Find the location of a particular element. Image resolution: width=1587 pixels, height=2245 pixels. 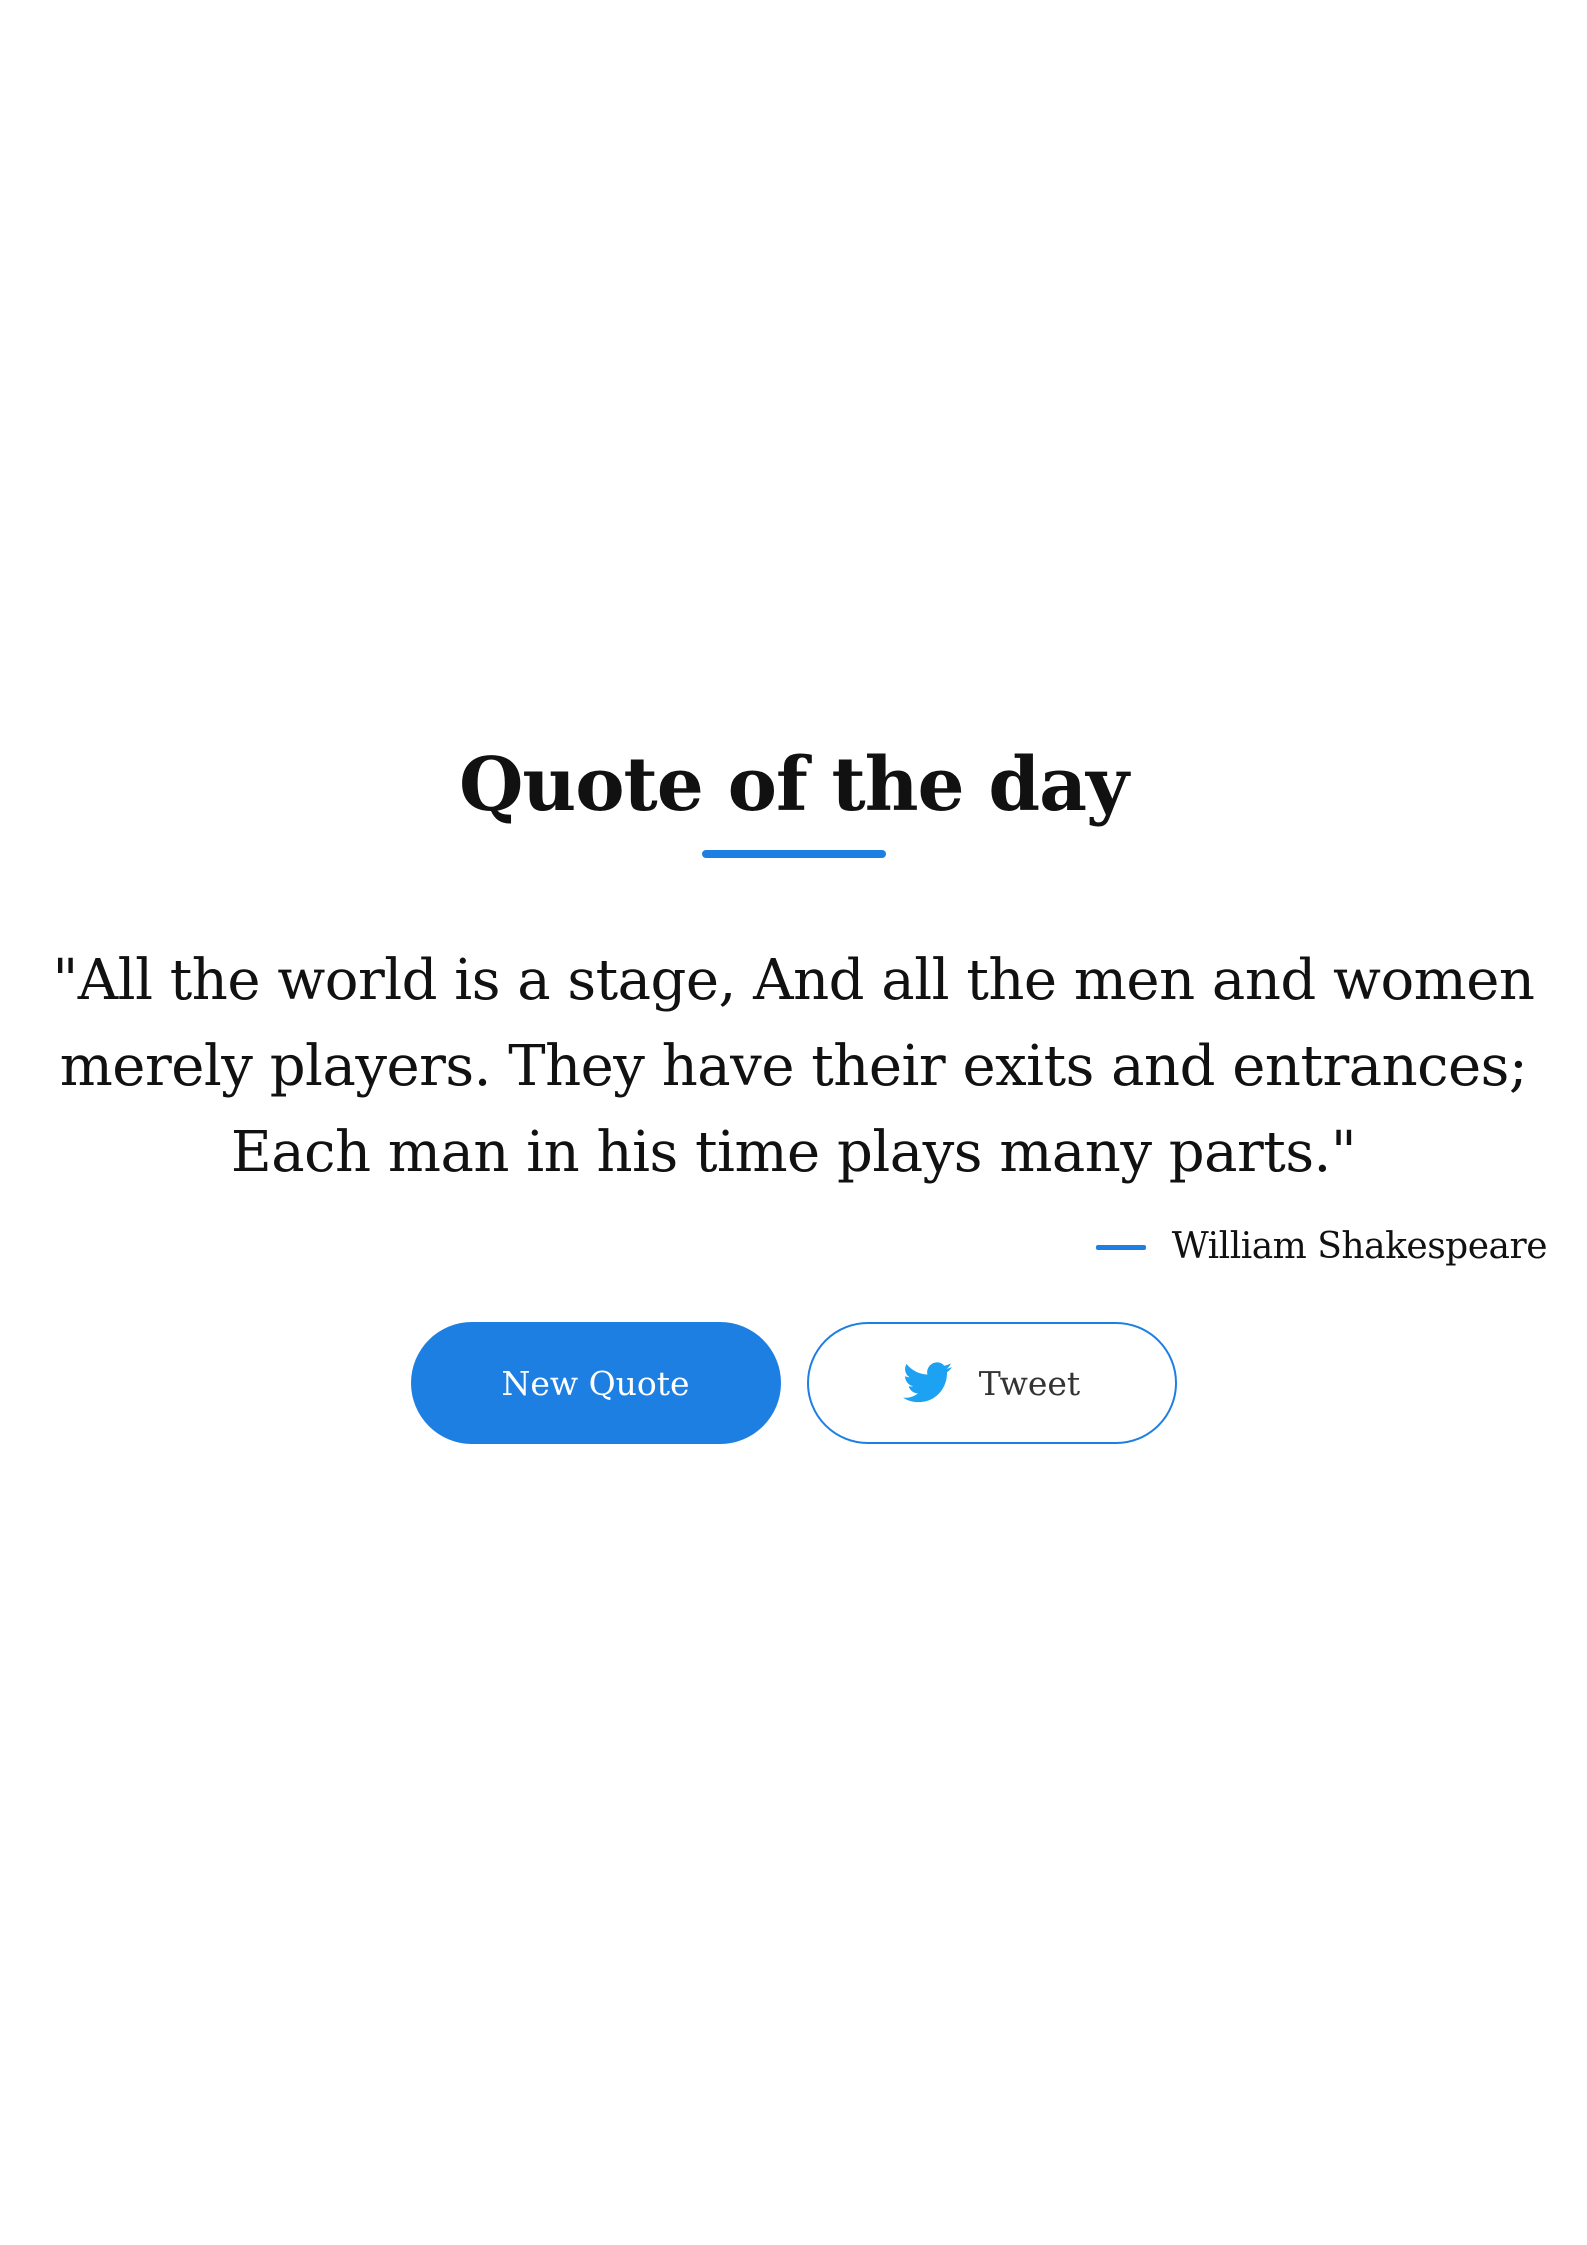

quote-author: William Shakespeare is located at coordinates (1359, 1246).